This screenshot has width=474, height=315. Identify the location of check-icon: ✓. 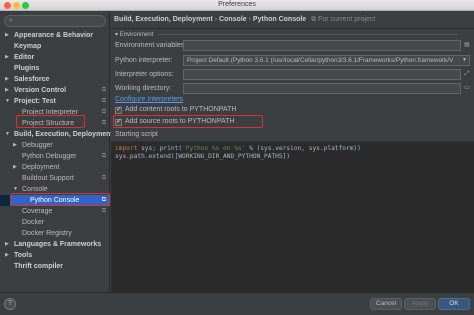
(119, 109).